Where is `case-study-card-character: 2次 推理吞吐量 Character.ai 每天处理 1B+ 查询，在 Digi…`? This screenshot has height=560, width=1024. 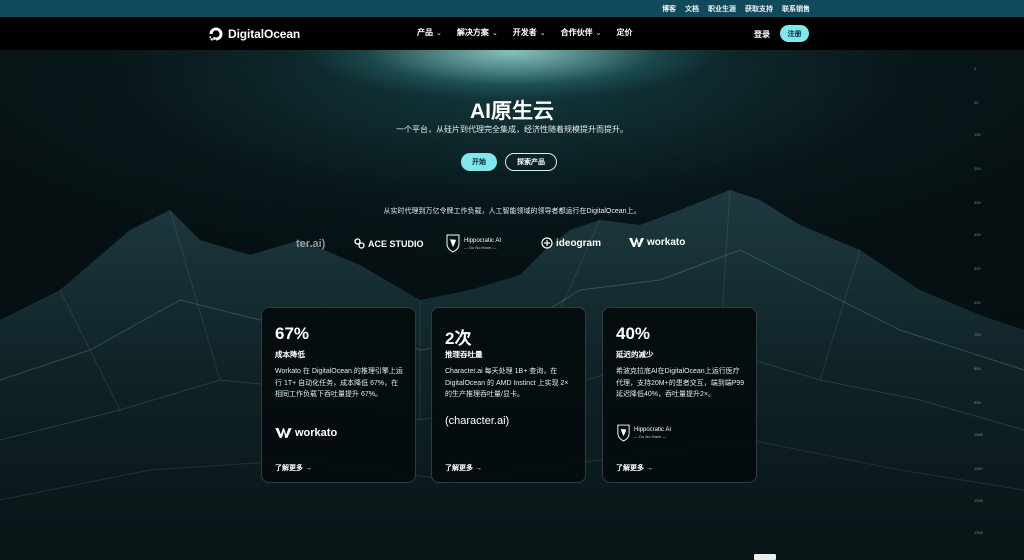 case-study-card-character: 2次 推理吞吐量 Character.ai 每天处理 1B+ 查询，在 Digi… is located at coordinates (508, 395).